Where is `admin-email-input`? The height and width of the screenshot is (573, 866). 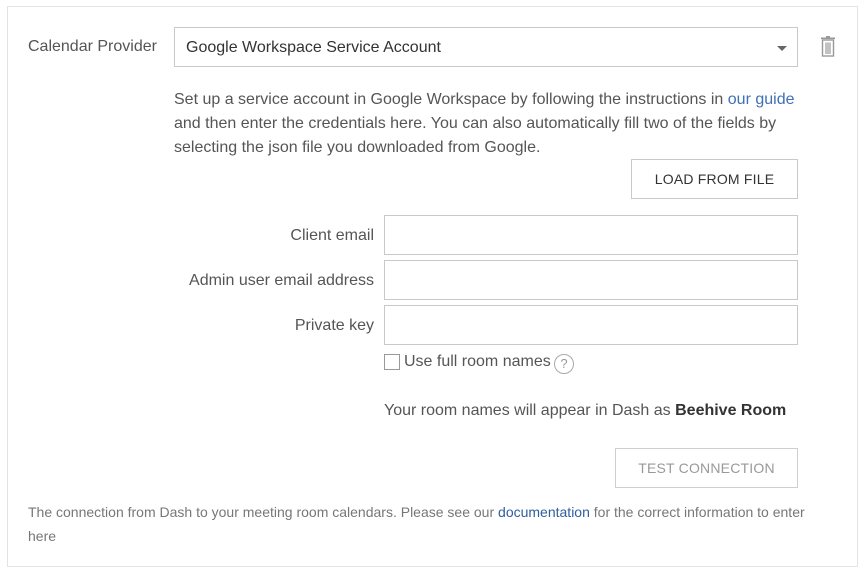 admin-email-input is located at coordinates (591, 280).